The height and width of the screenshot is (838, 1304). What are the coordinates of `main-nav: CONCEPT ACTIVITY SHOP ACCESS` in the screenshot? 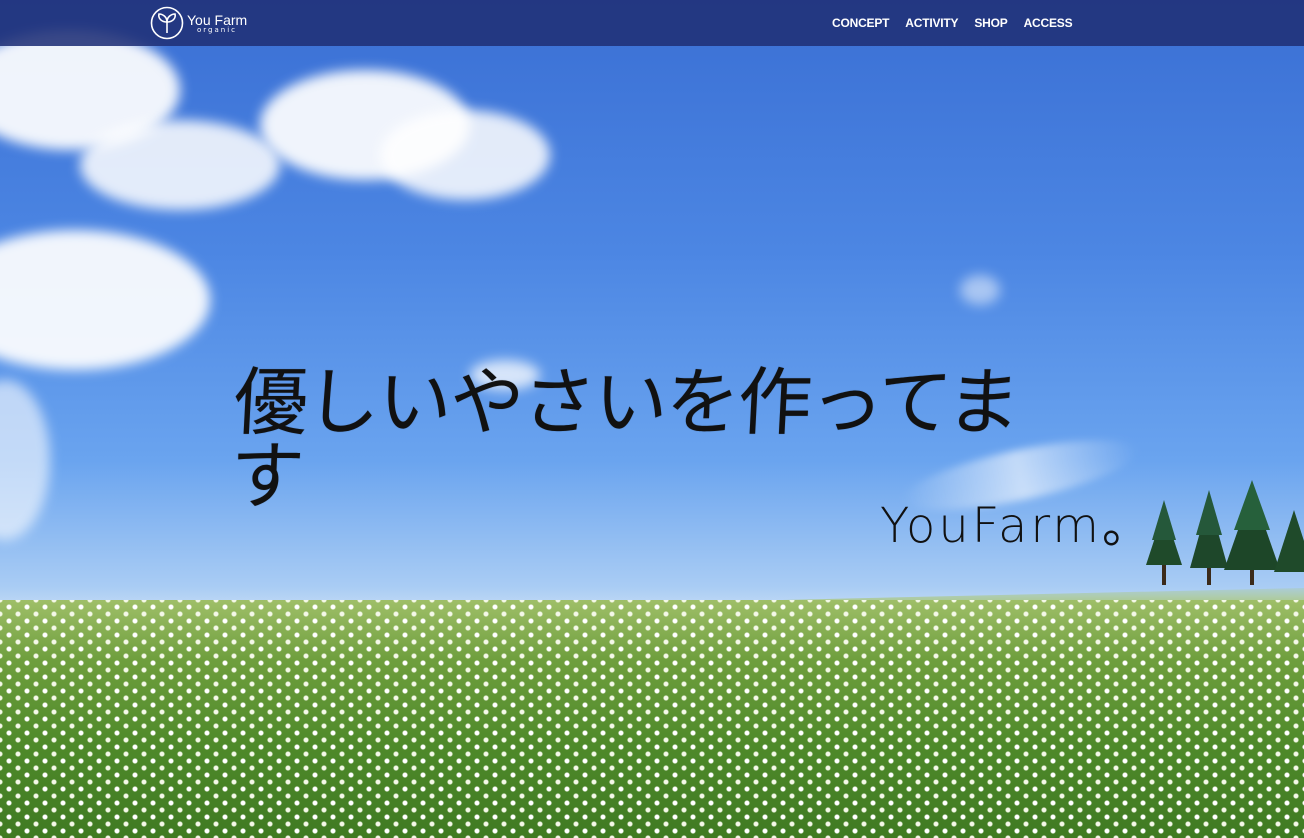 It's located at (952, 23).